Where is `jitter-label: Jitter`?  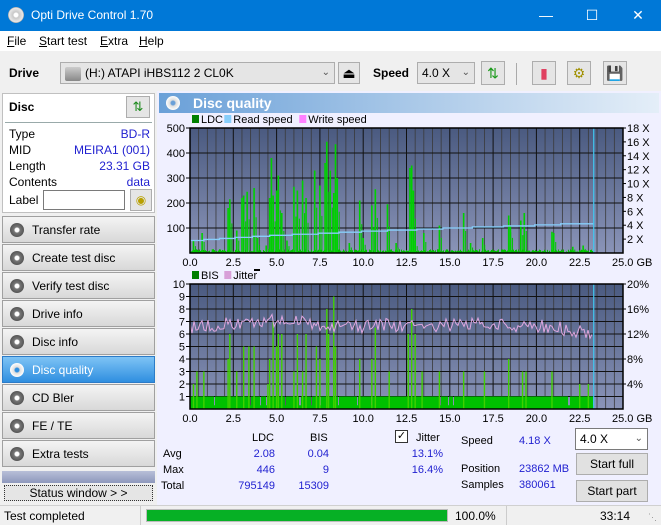 jitter-label: Jitter is located at coordinates (428, 438).